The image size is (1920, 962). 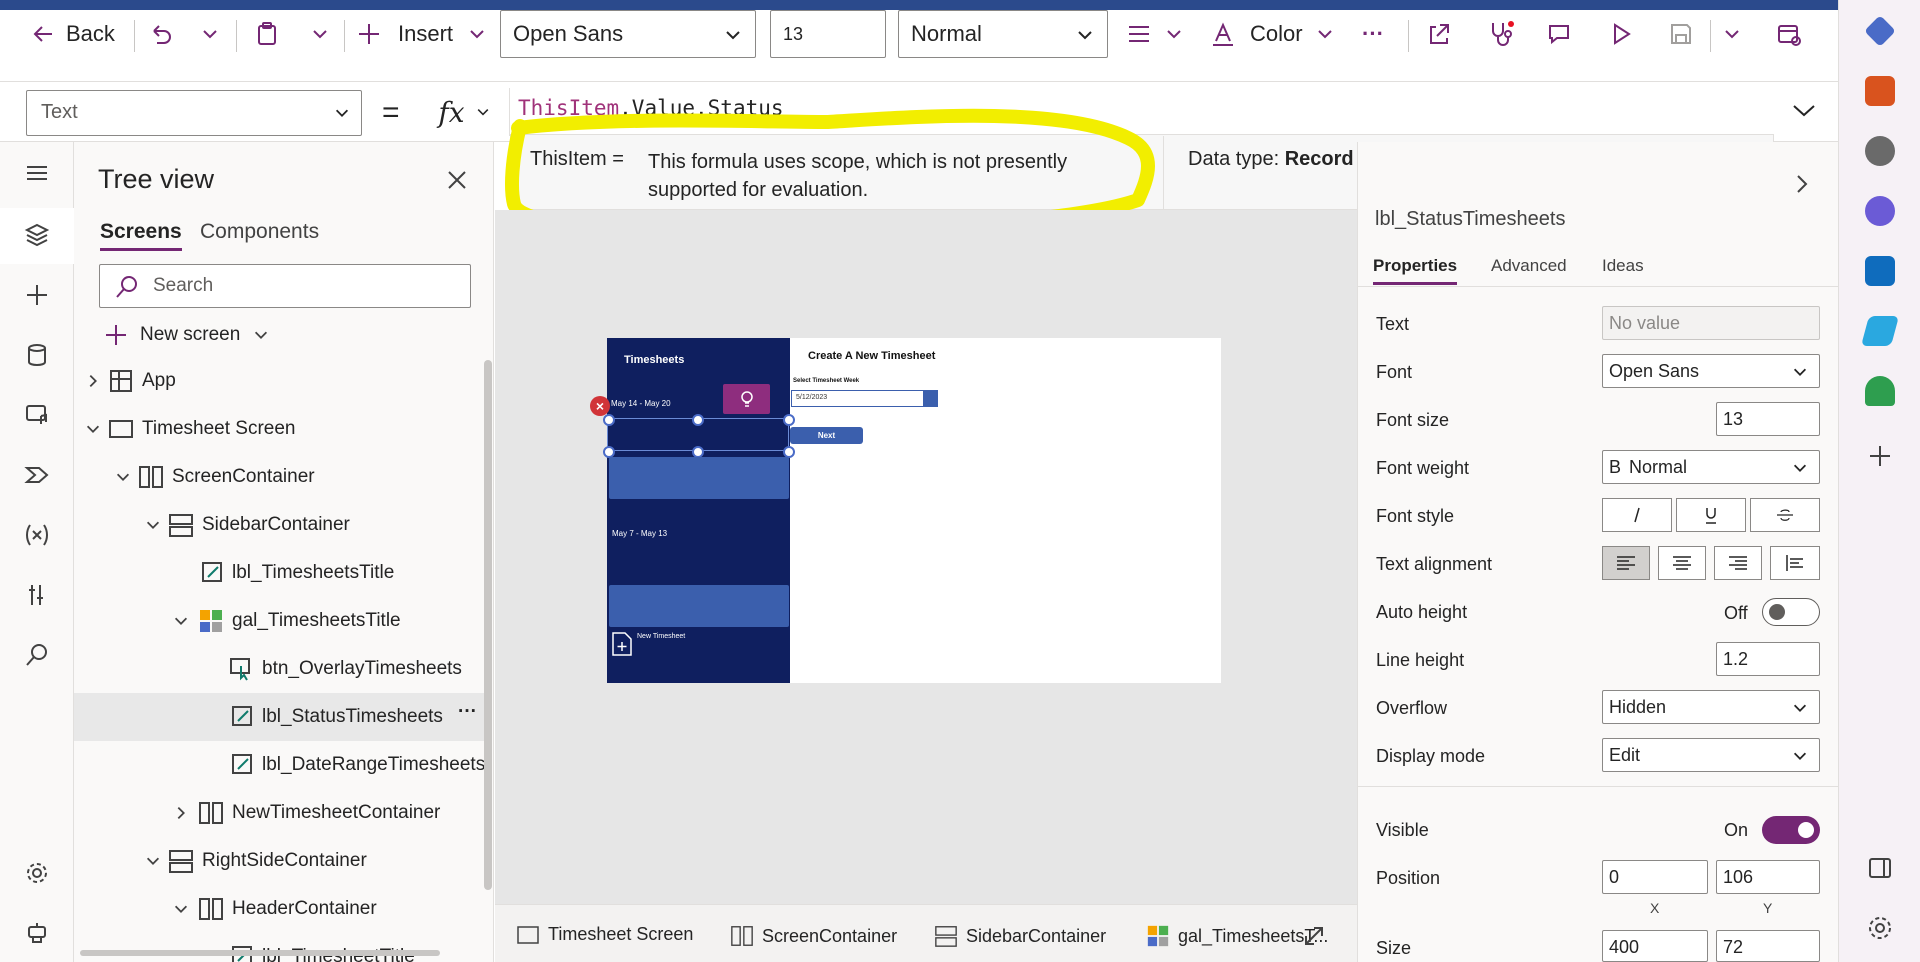 I want to click on gear-icon, so click(x=1880, y=928).